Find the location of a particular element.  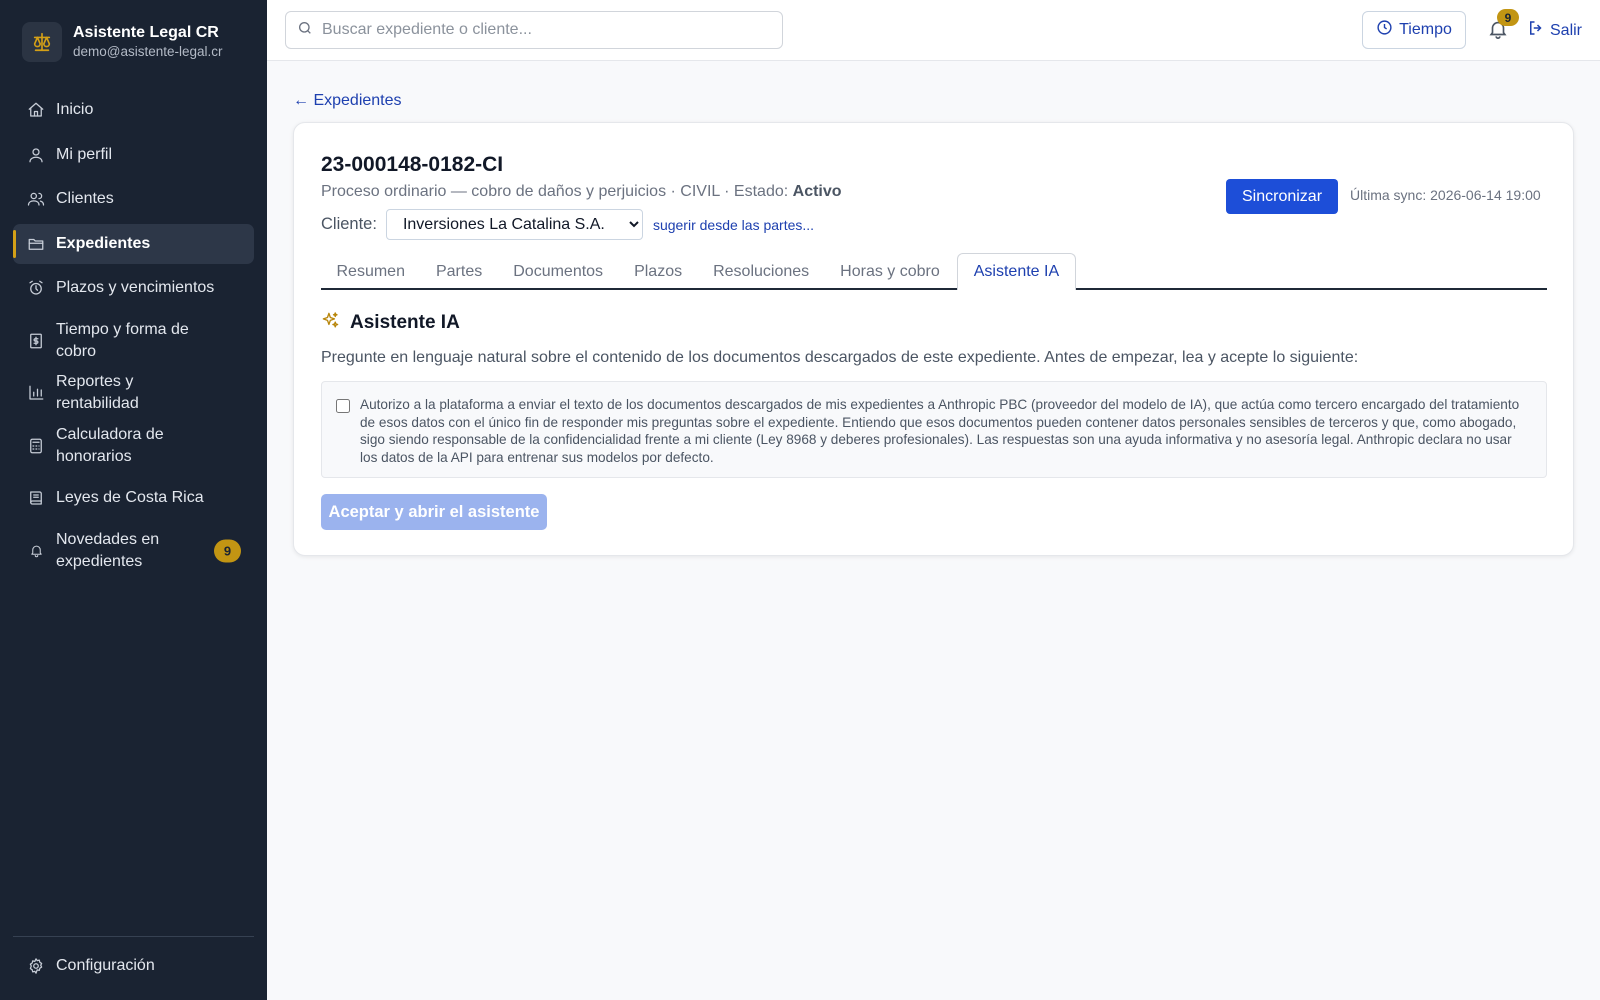

book-icon is located at coordinates (36, 498).